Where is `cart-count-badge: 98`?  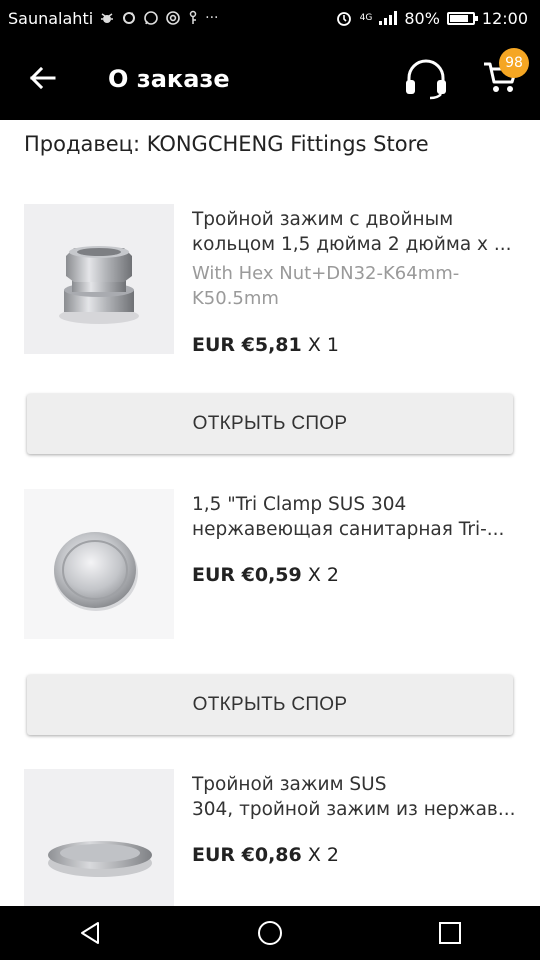
cart-count-badge: 98 is located at coordinates (514, 63).